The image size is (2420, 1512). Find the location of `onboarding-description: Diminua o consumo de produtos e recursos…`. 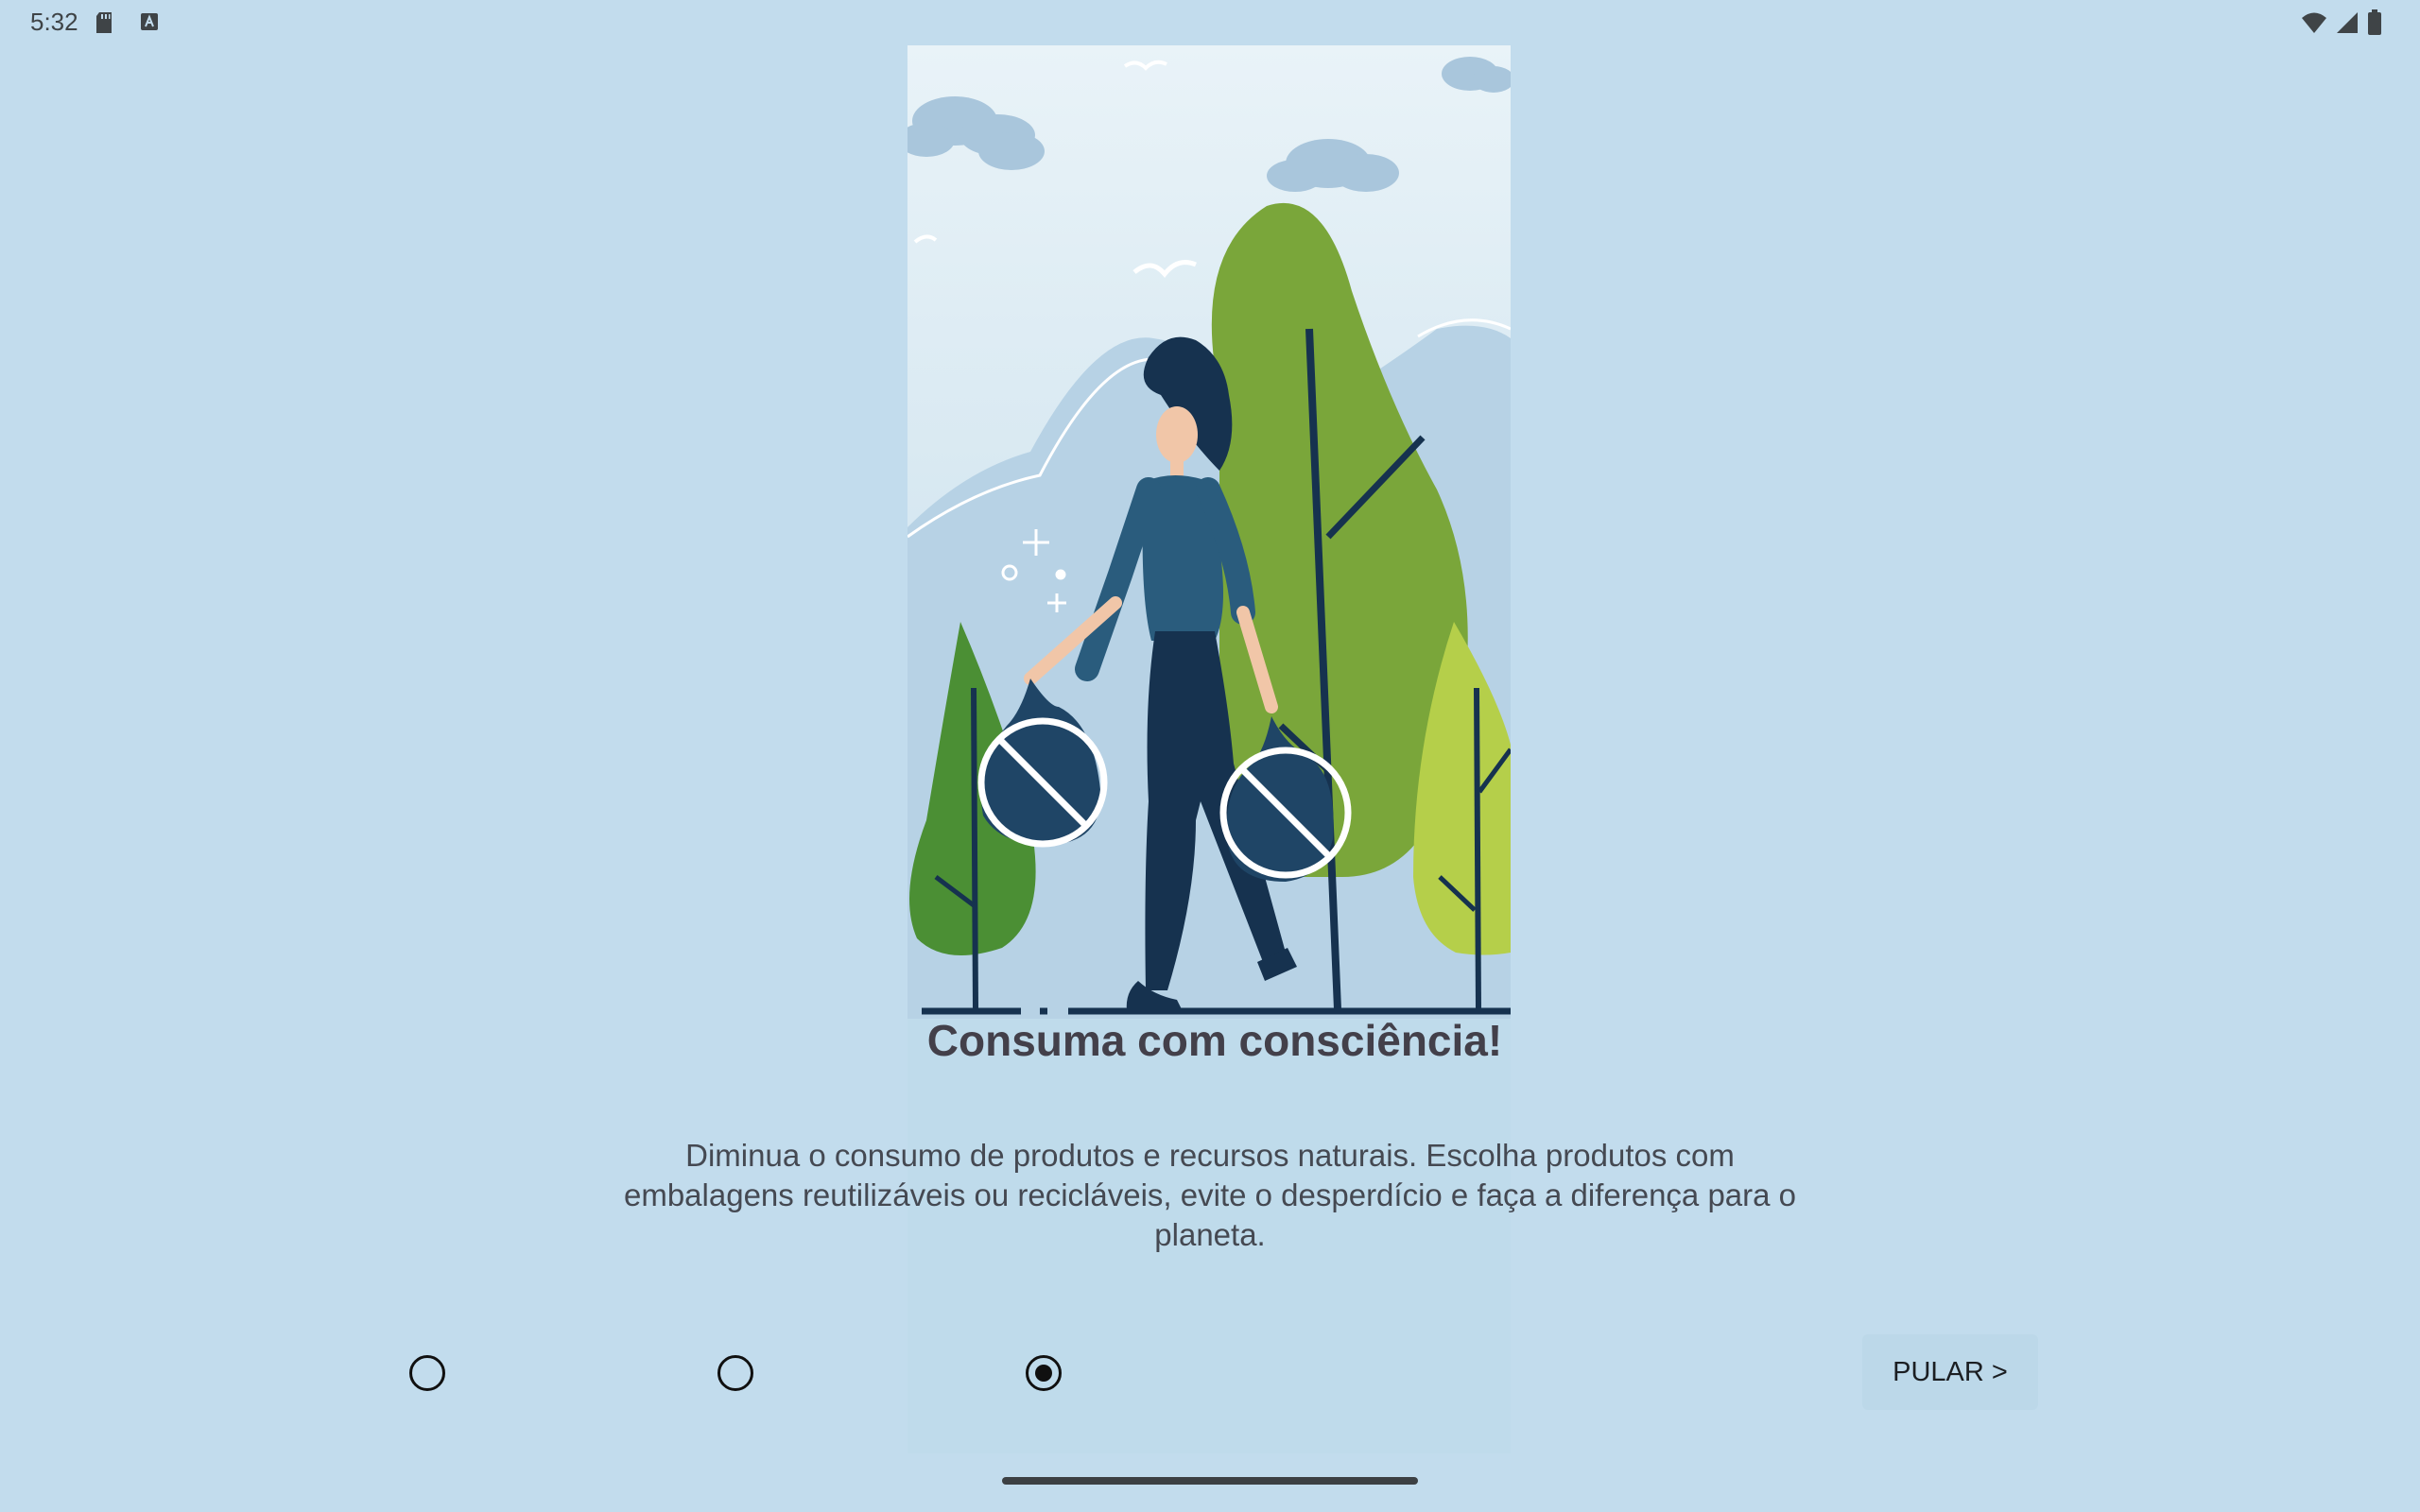

onboarding-description: Diminua o consumo de produtos e recursos… is located at coordinates (1210, 1195).